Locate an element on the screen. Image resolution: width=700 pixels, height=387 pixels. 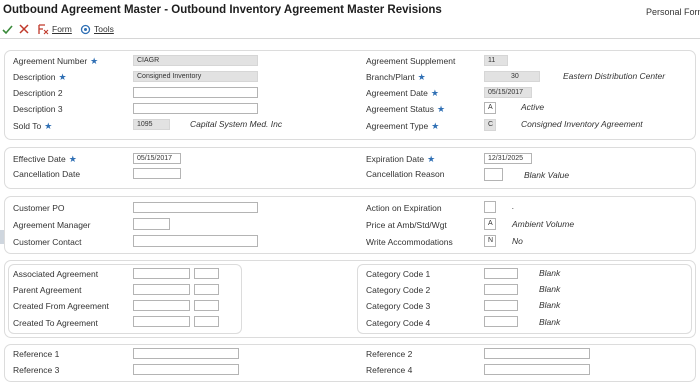
description2-field is located at coordinates (195, 92).